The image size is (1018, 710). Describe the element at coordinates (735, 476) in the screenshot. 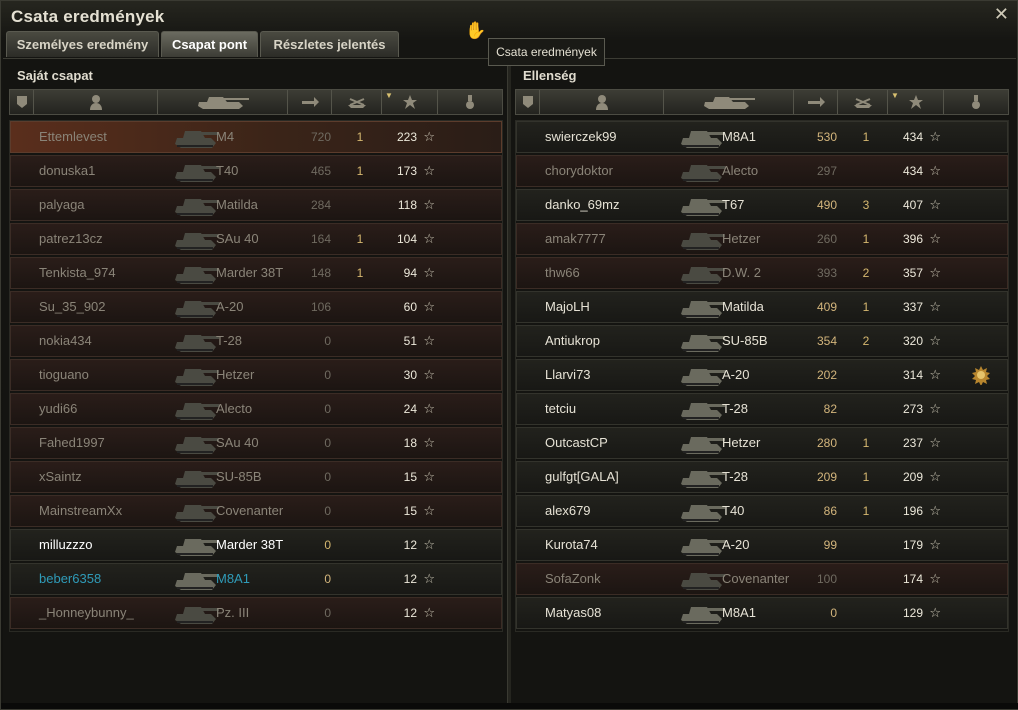

I see `tank-name: T-28` at that location.